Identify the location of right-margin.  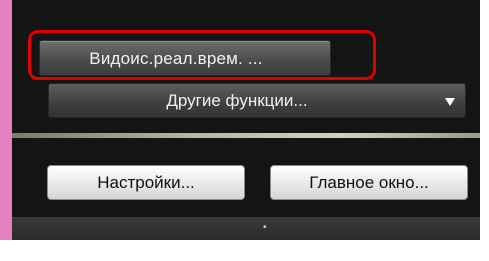
(484, 130).